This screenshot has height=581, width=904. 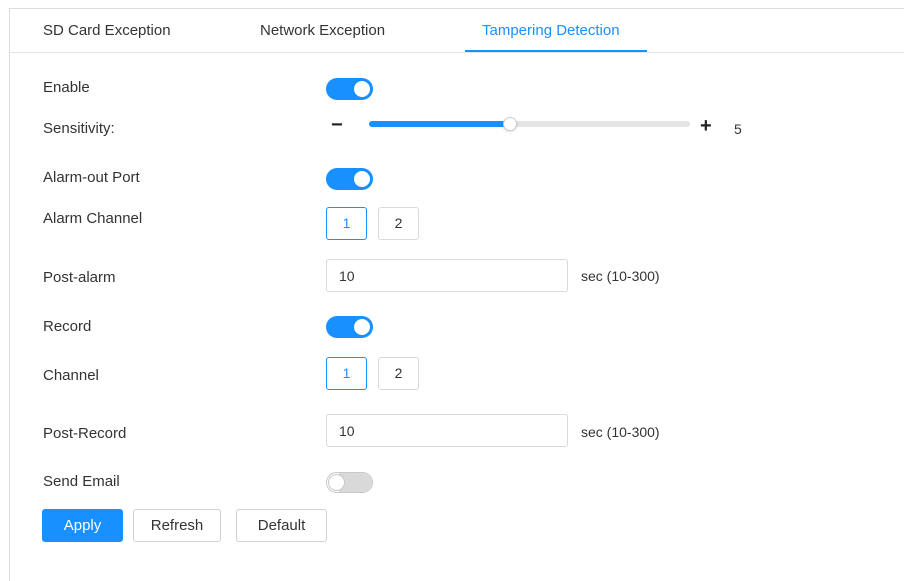 I want to click on post-record-unit: sec (10-300), so click(x=620, y=432).